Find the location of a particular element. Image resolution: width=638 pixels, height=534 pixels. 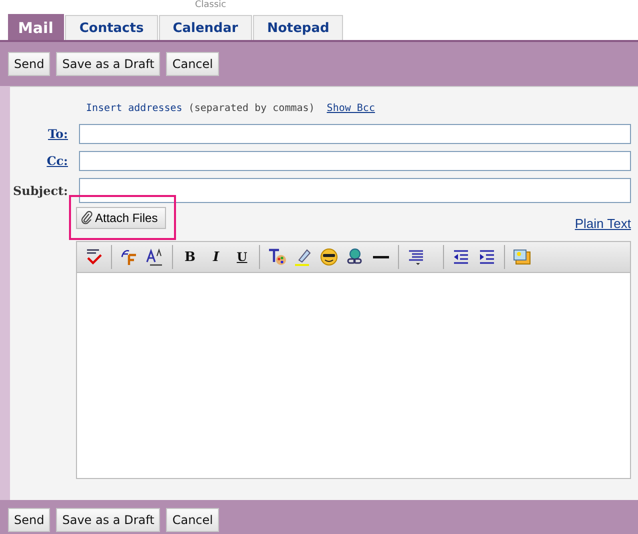

field-label-link: To: is located at coordinates (44, 134).